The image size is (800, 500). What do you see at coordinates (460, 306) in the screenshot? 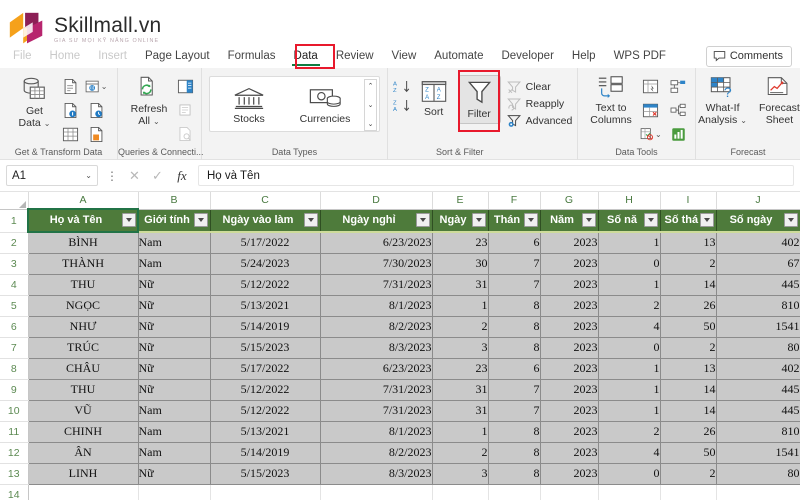
I see `cell-E5: 1` at bounding box center [460, 306].